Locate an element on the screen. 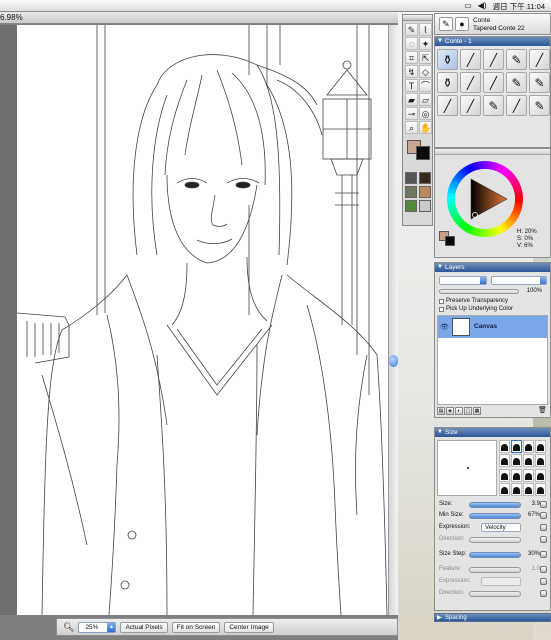  actual-pixels-button: Actual Pixels is located at coordinates (144, 627).